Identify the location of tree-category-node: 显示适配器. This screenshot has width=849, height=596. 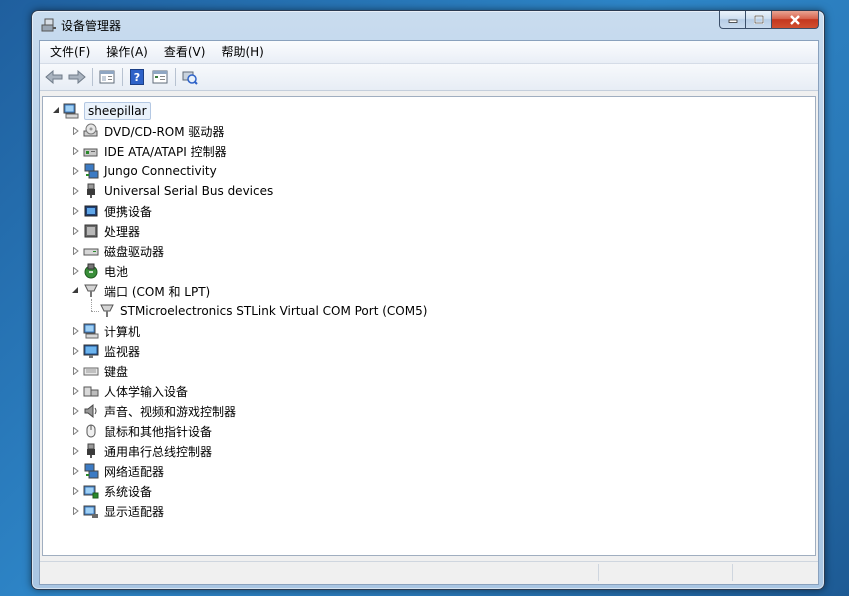
(123, 511).